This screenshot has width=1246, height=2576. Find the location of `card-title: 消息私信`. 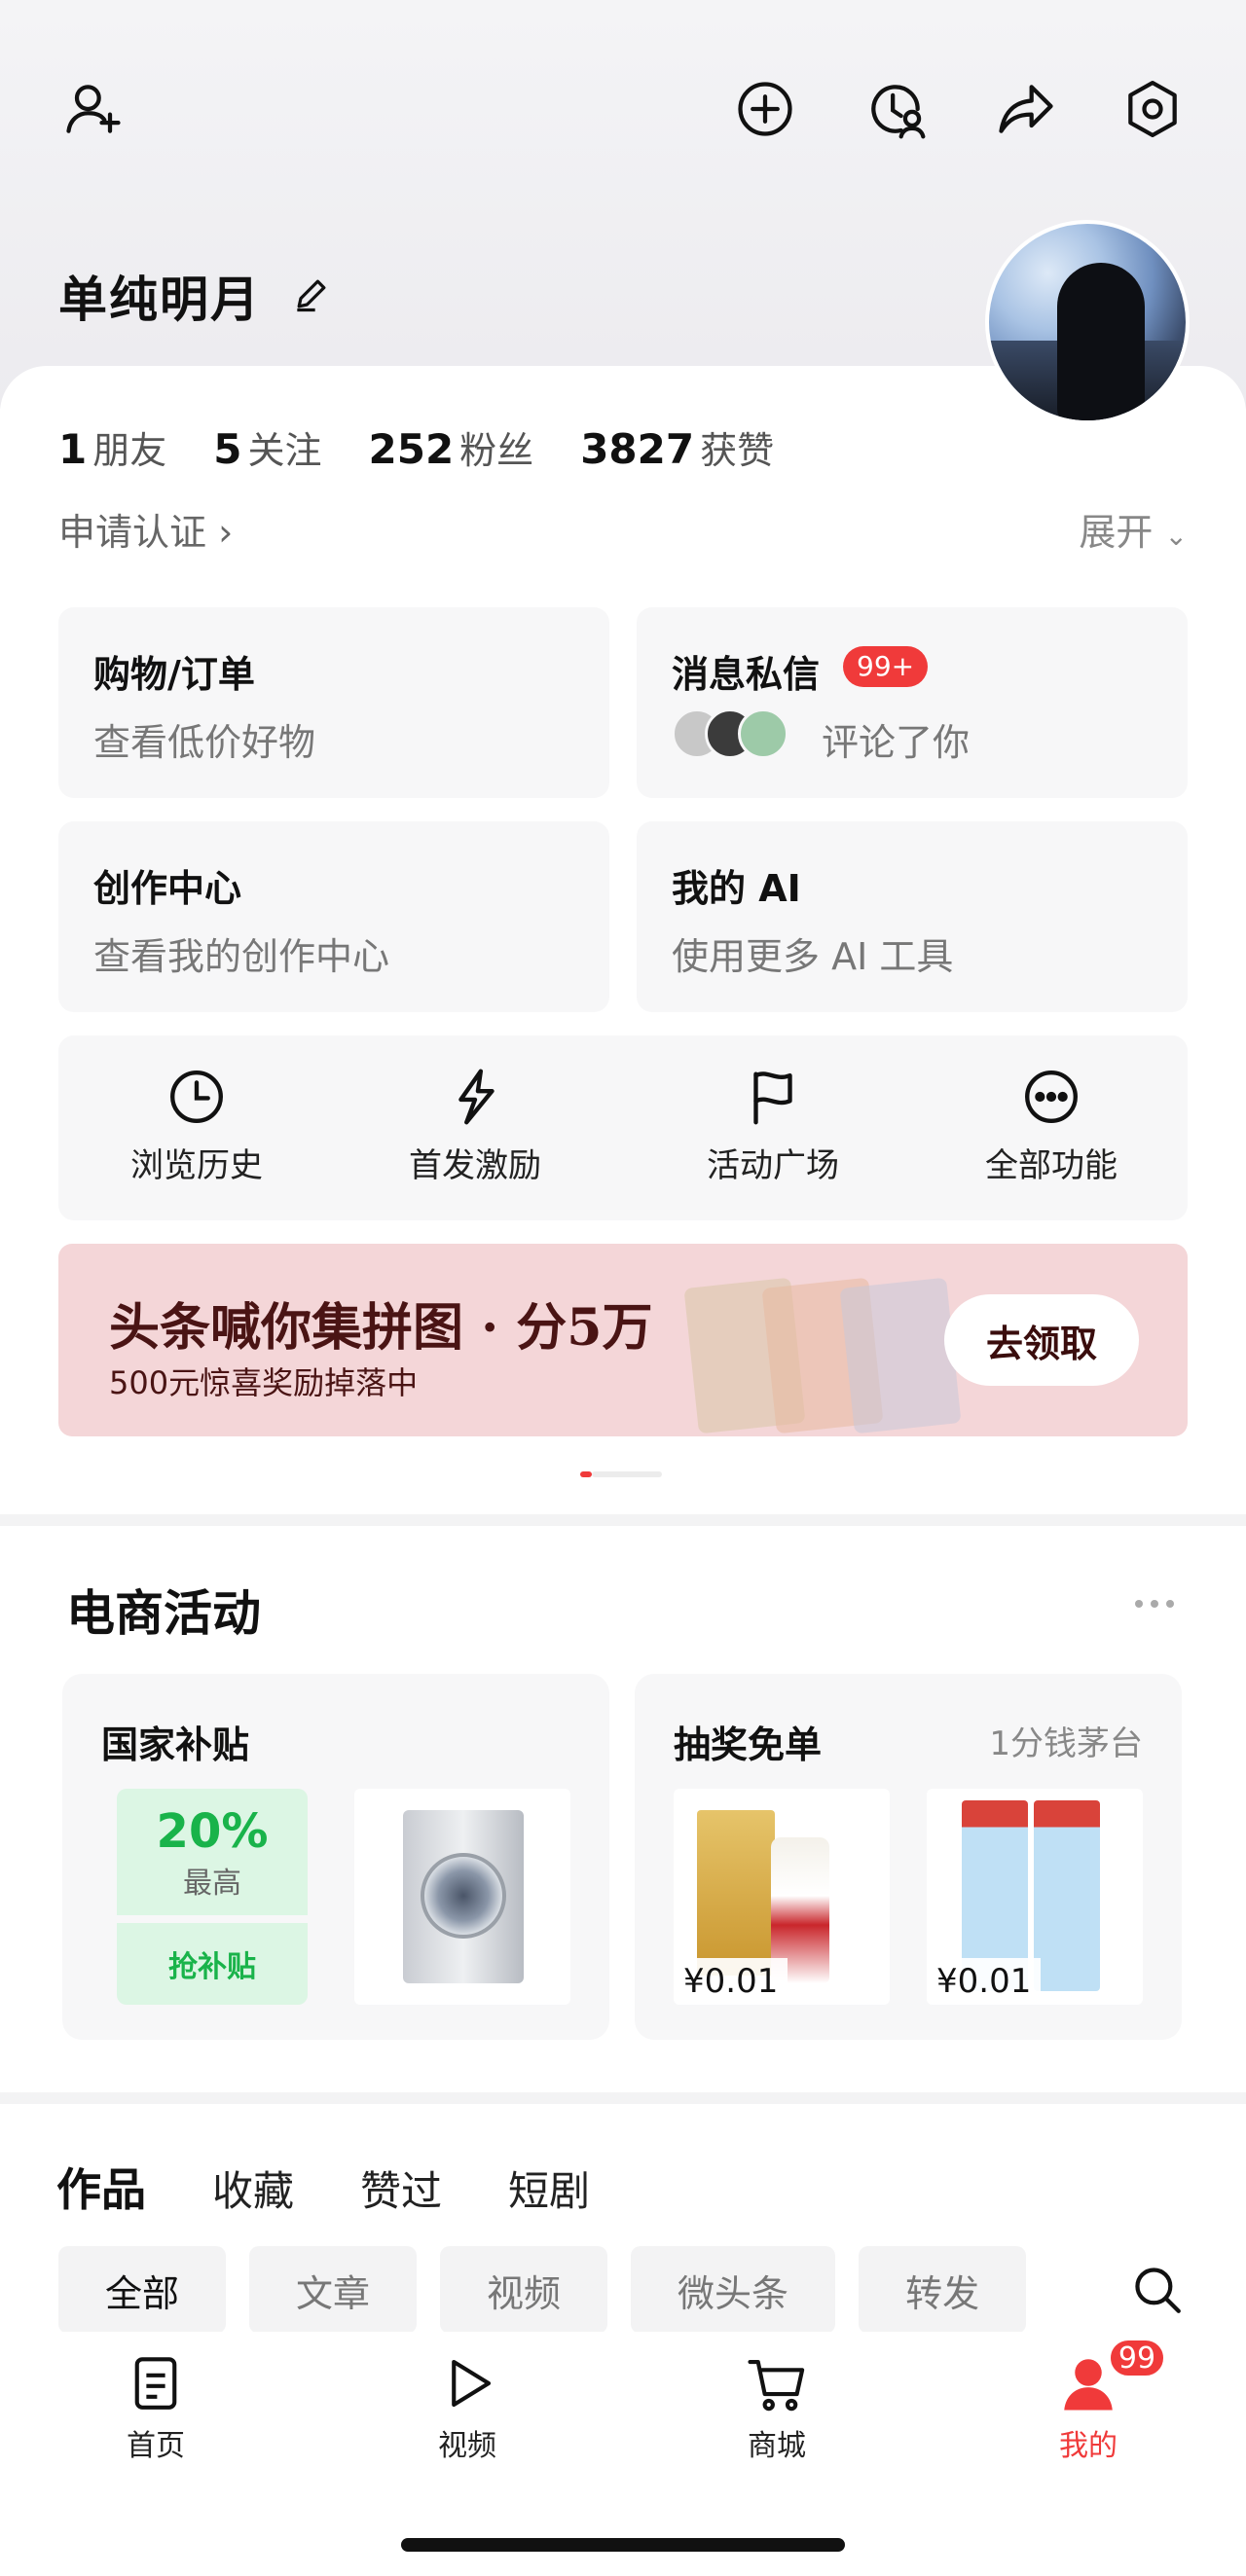

card-title: 消息私信 is located at coordinates (746, 674).